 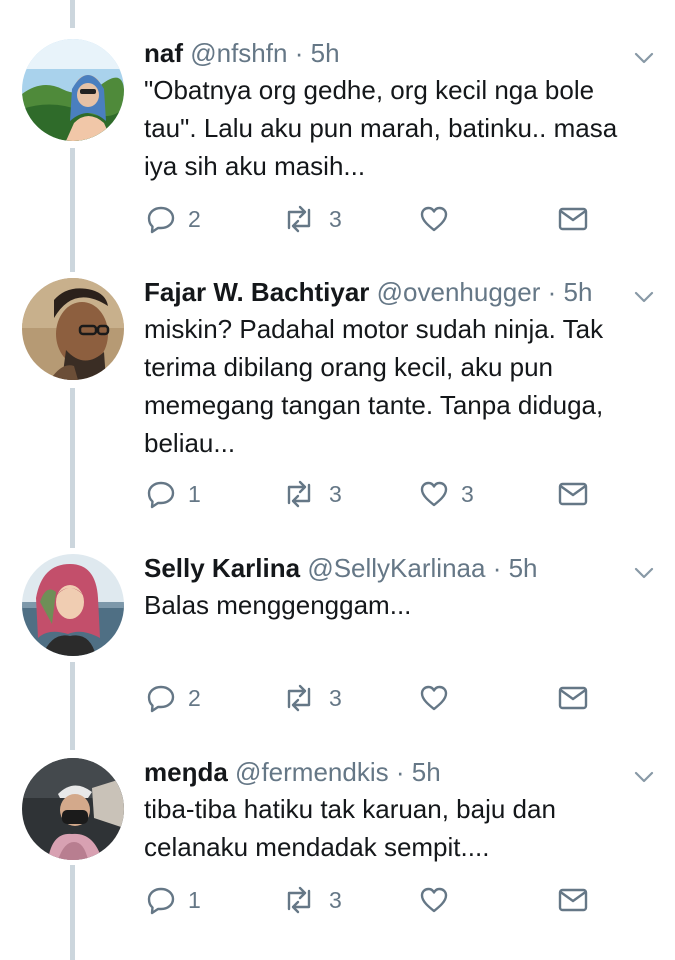 I want to click on tweet-header: naf @nfshfn · 5h, so click(x=242, y=53).